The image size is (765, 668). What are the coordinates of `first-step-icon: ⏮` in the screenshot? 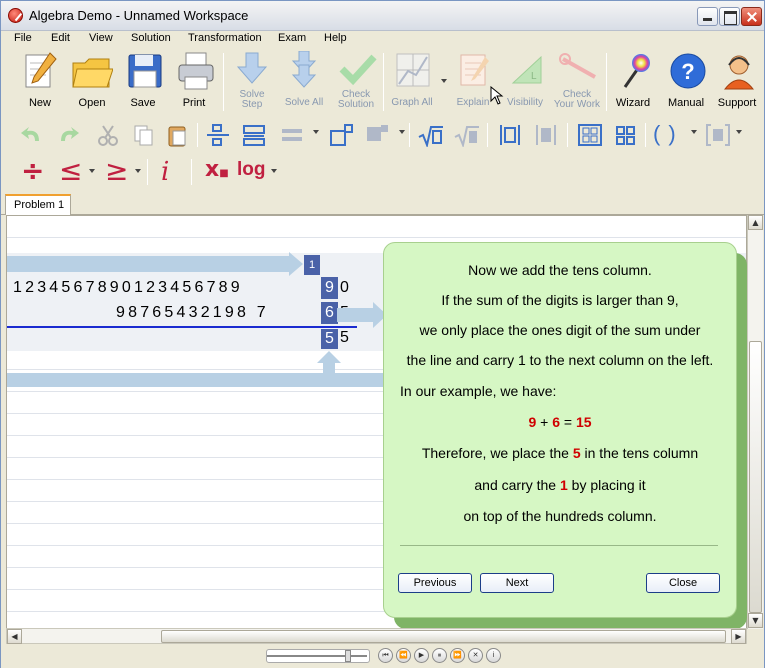 It's located at (385, 655).